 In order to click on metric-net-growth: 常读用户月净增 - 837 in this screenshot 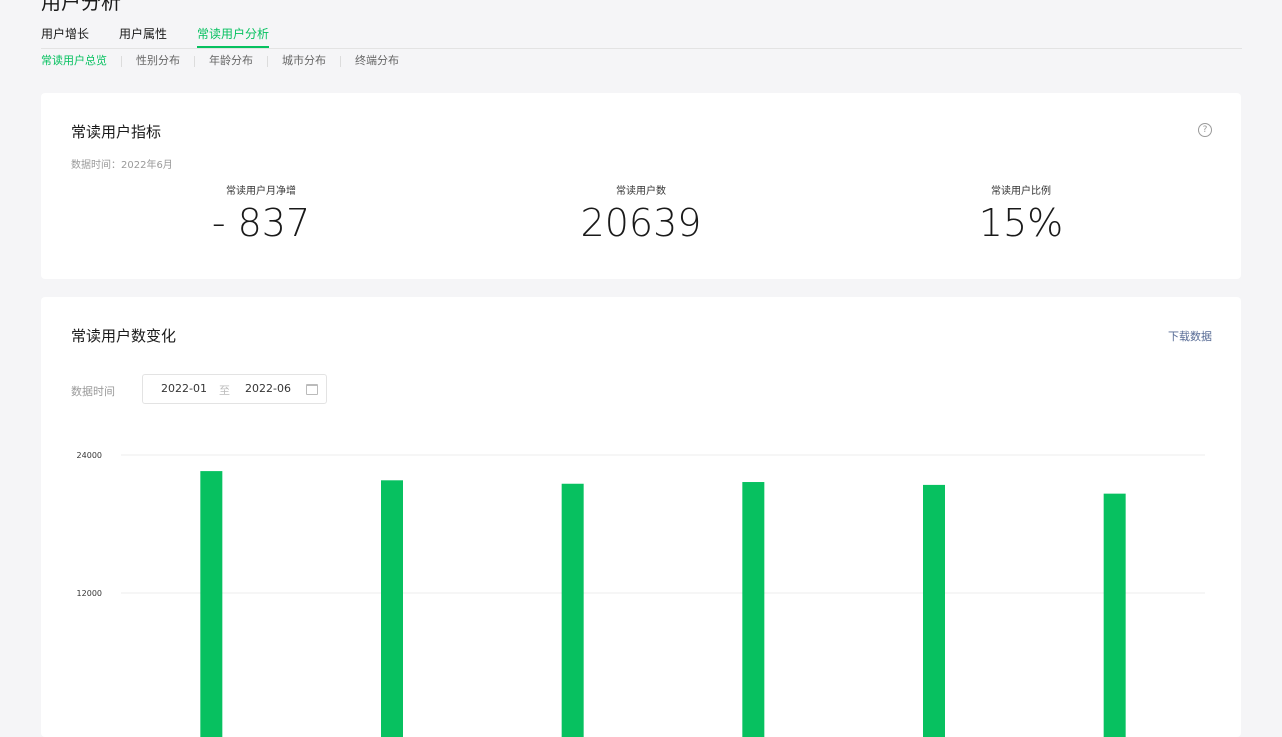, I will do `click(261, 215)`.